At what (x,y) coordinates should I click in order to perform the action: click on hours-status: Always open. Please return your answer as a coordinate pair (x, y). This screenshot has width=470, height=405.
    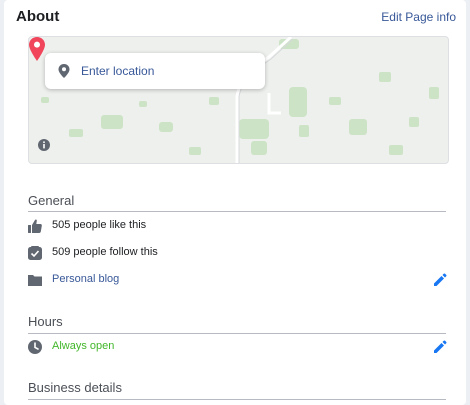
    Looking at the image, I should click on (83, 346).